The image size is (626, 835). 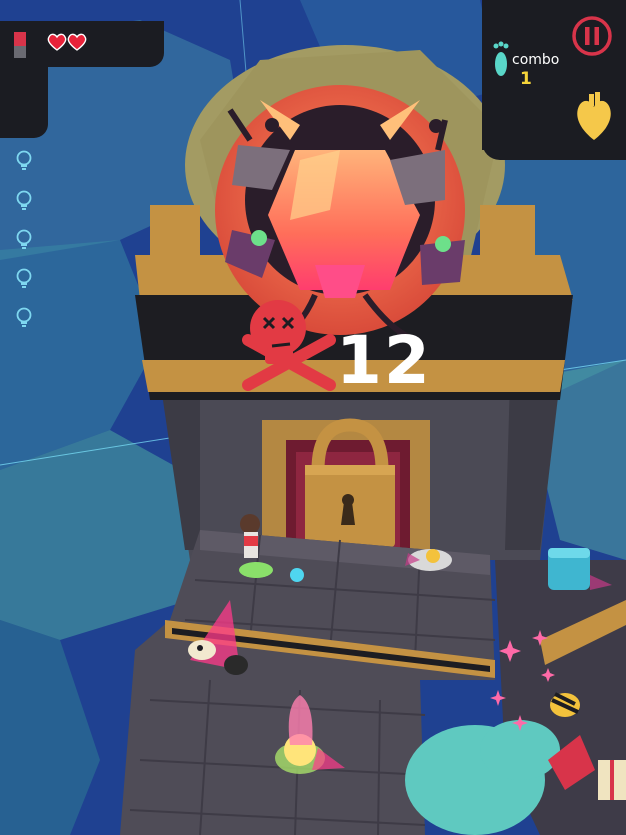 I want to click on boss-hit-counter: 12, so click(x=384, y=360).